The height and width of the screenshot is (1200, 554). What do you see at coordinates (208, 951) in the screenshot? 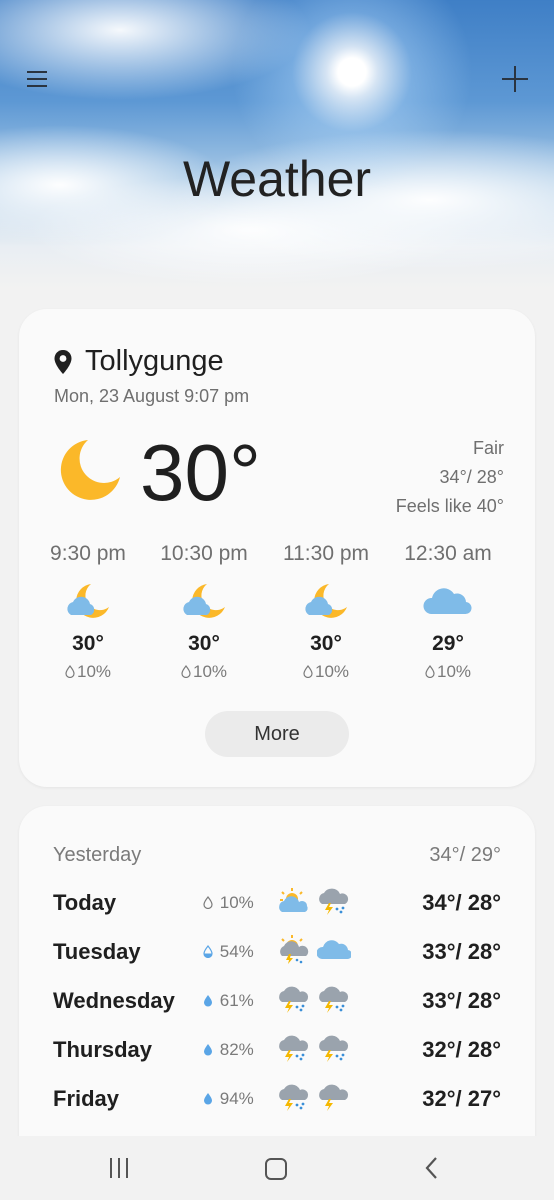
I see `raindrop-half-icon` at bounding box center [208, 951].